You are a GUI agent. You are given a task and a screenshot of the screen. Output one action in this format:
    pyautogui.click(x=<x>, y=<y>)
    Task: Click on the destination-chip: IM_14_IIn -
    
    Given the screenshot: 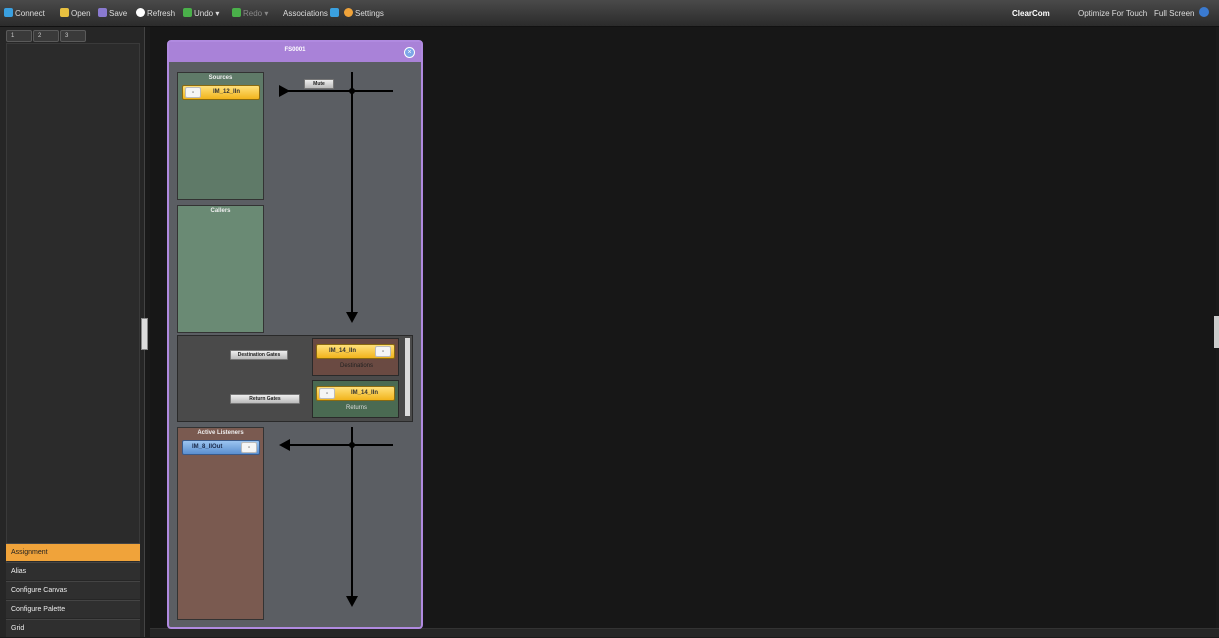 What is the action you would take?
    pyautogui.click(x=355, y=351)
    